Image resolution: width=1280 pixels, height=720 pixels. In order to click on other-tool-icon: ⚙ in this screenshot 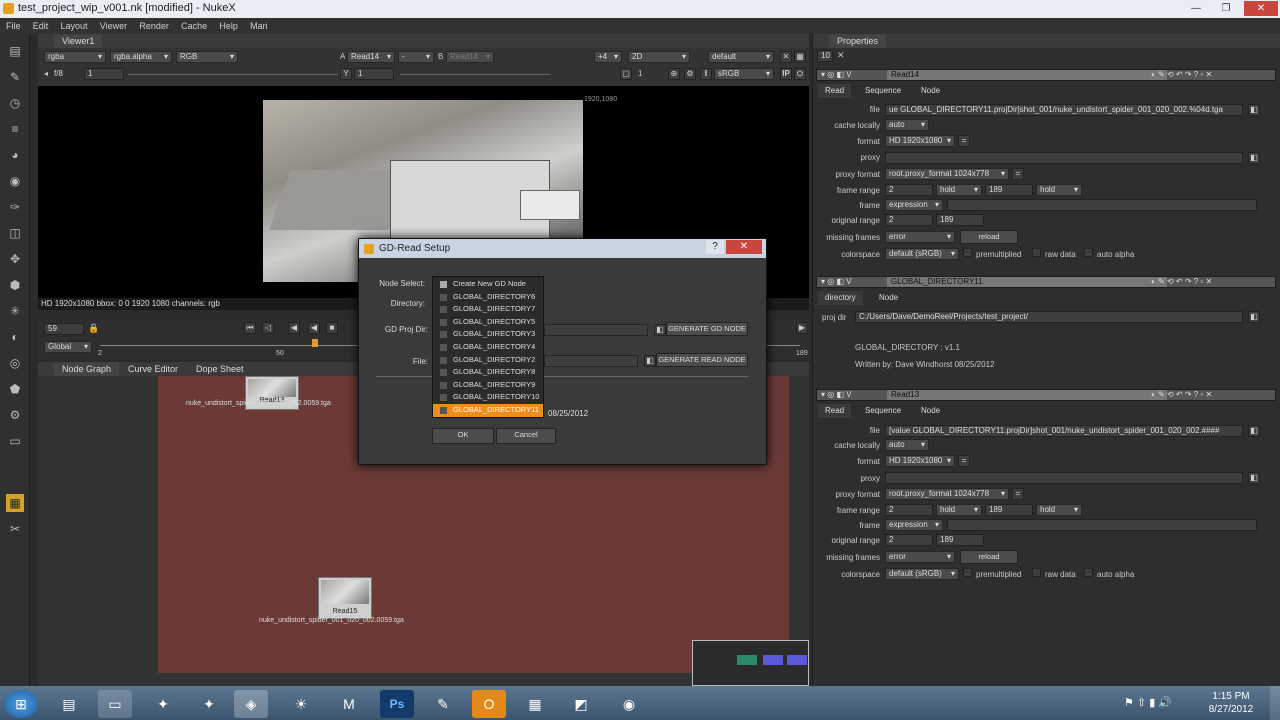, I will do `click(15, 415)`.